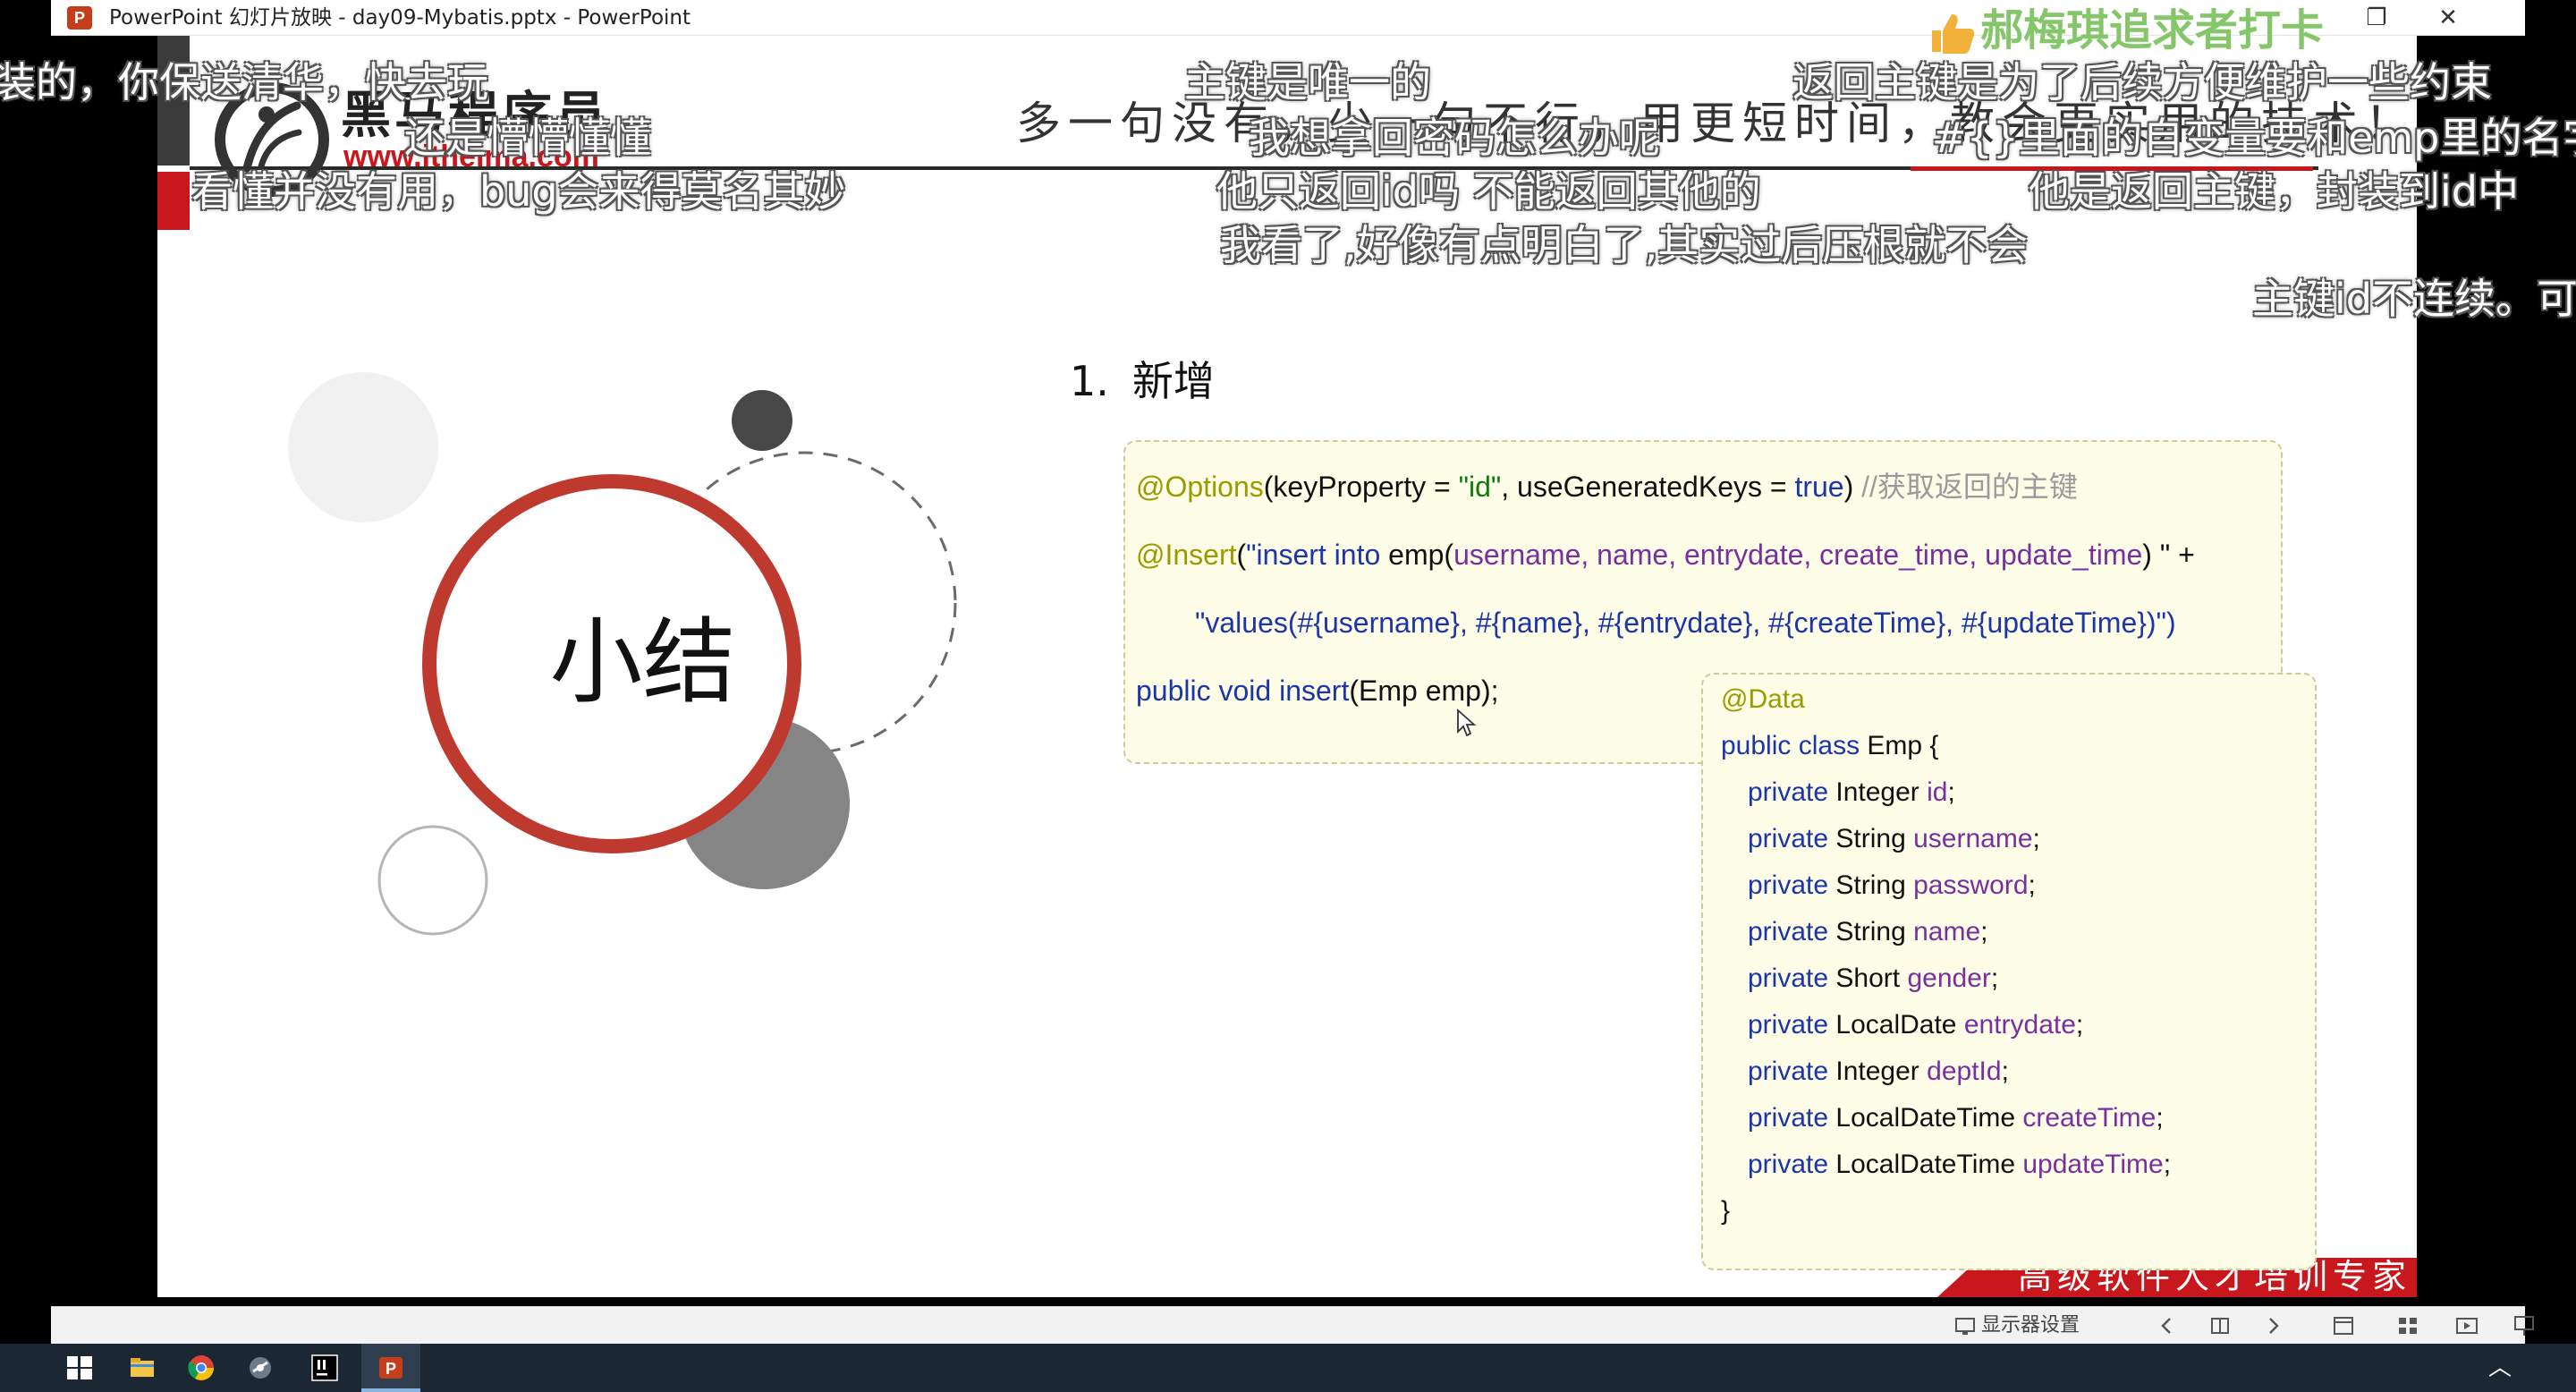 This screenshot has width=2576, height=1392. I want to click on emp-field-line: private Short gender;, so click(1873, 978).